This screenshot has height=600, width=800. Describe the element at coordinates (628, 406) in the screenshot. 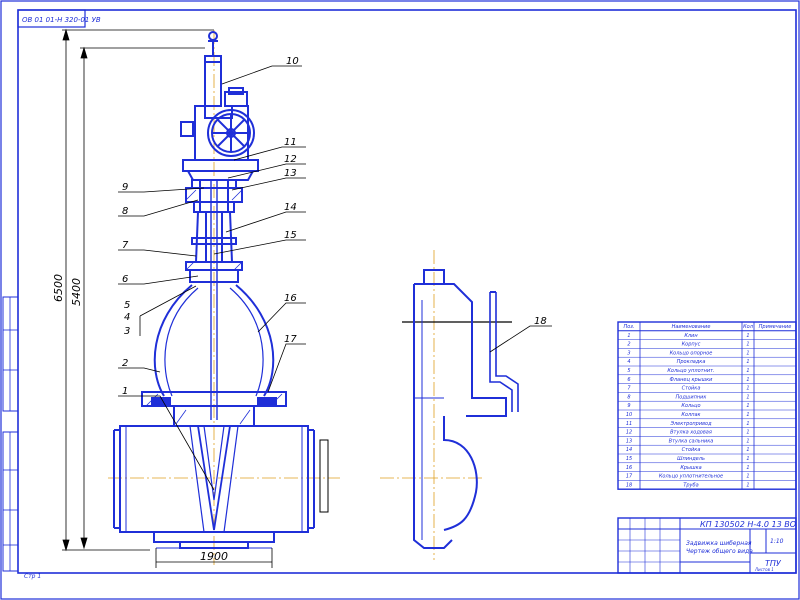

I see `parts-table-cell: 9` at that location.